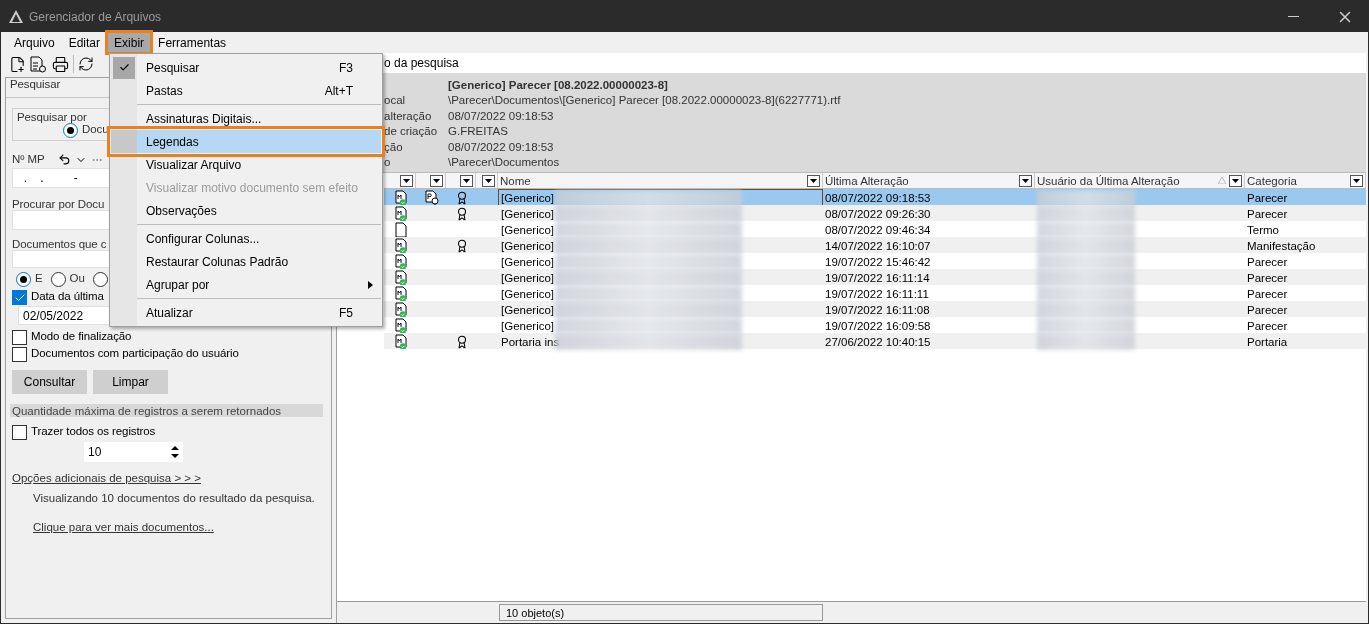 The width and height of the screenshot is (1369, 624). Describe the element at coordinates (175, 452) in the screenshot. I see `spin-arrows-icon` at that location.